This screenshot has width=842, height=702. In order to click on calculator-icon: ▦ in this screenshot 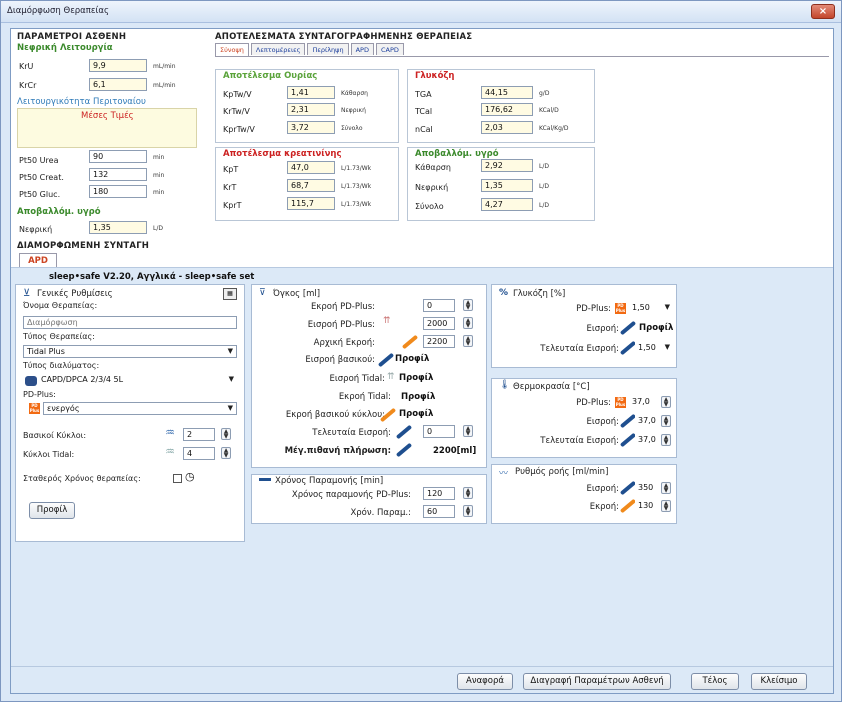, I will do `click(230, 294)`.